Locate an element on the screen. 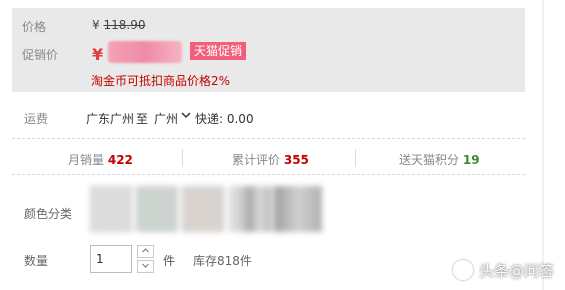 The image size is (565, 290). shipping-destination: 广州 is located at coordinates (166, 118).